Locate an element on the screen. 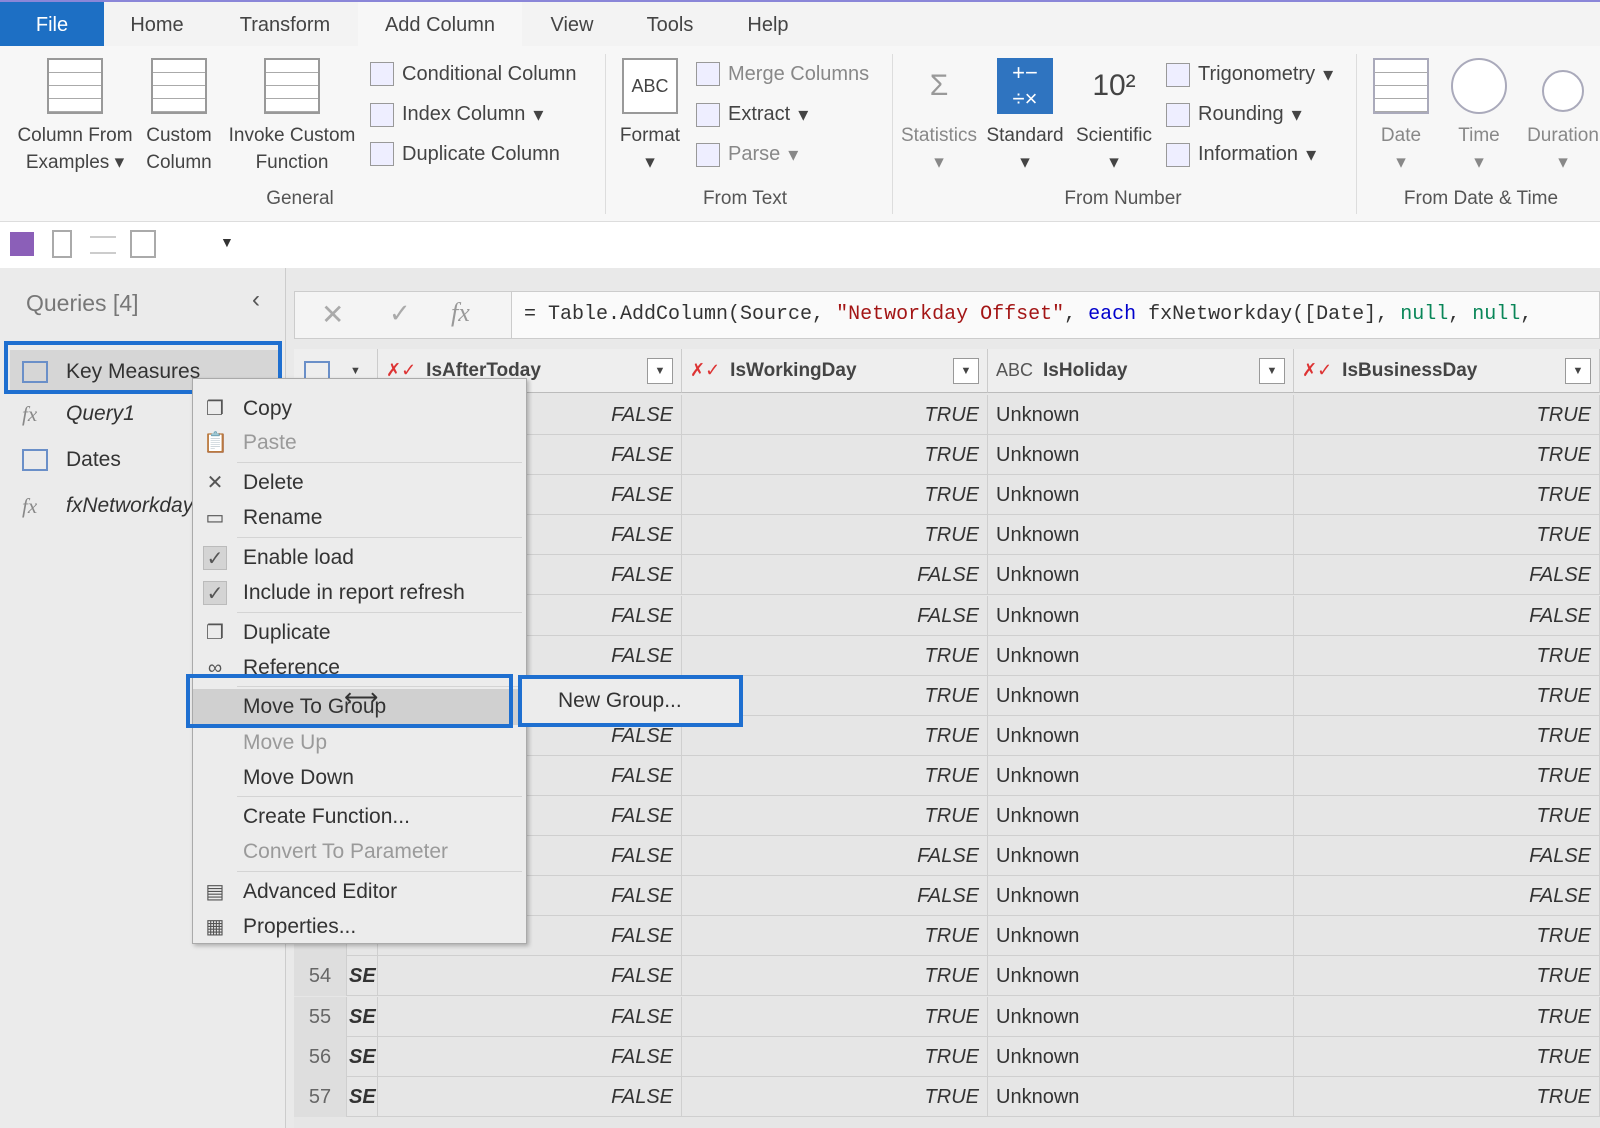  rounding-button: Rounding ▾ is located at coordinates (1234, 114).